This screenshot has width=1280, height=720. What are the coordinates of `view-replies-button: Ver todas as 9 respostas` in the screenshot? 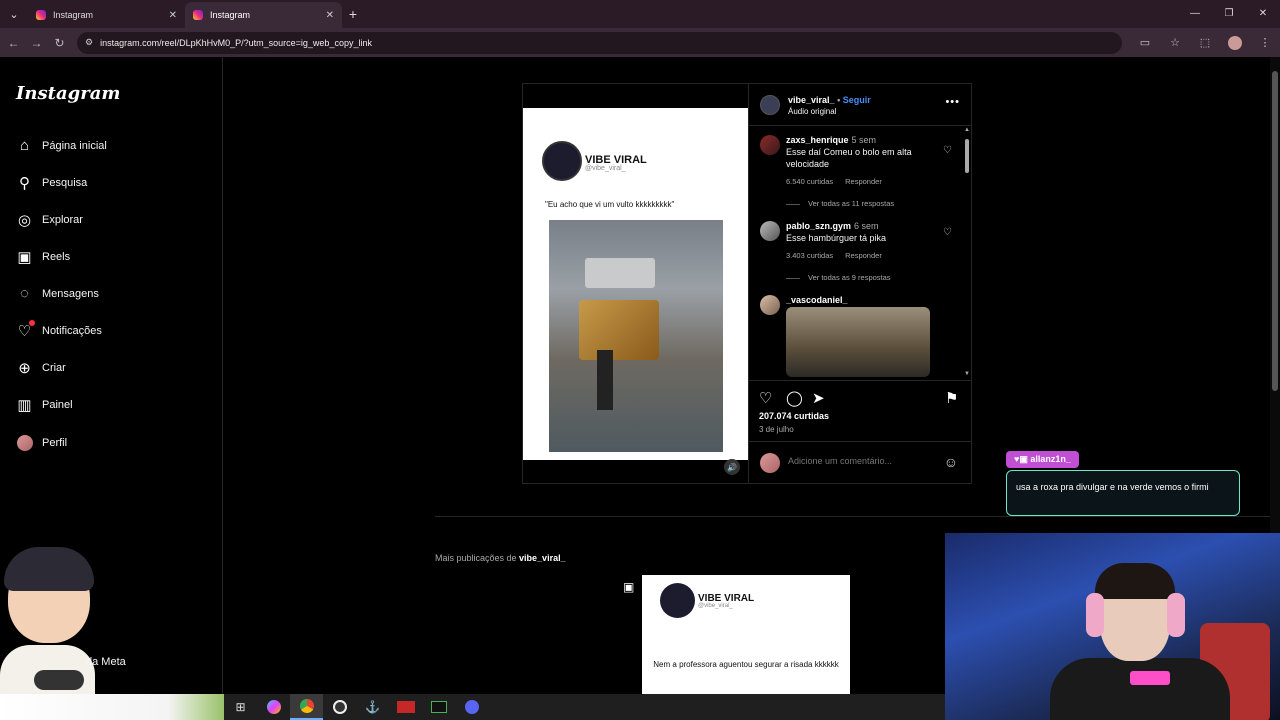 It's located at (838, 277).